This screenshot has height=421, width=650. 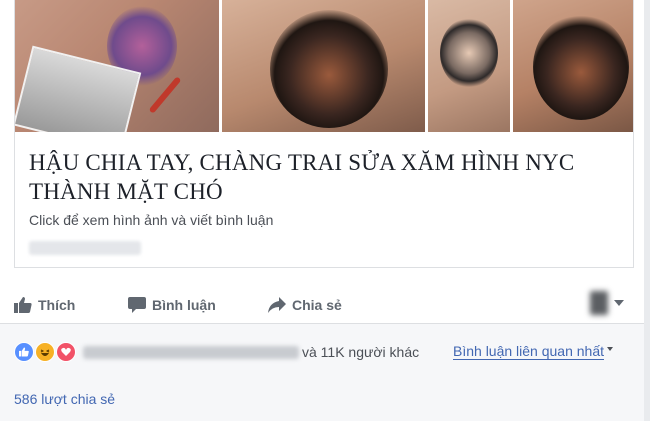 What do you see at coordinates (610, 348) in the screenshot?
I see `dropdown-arrow-icon` at bounding box center [610, 348].